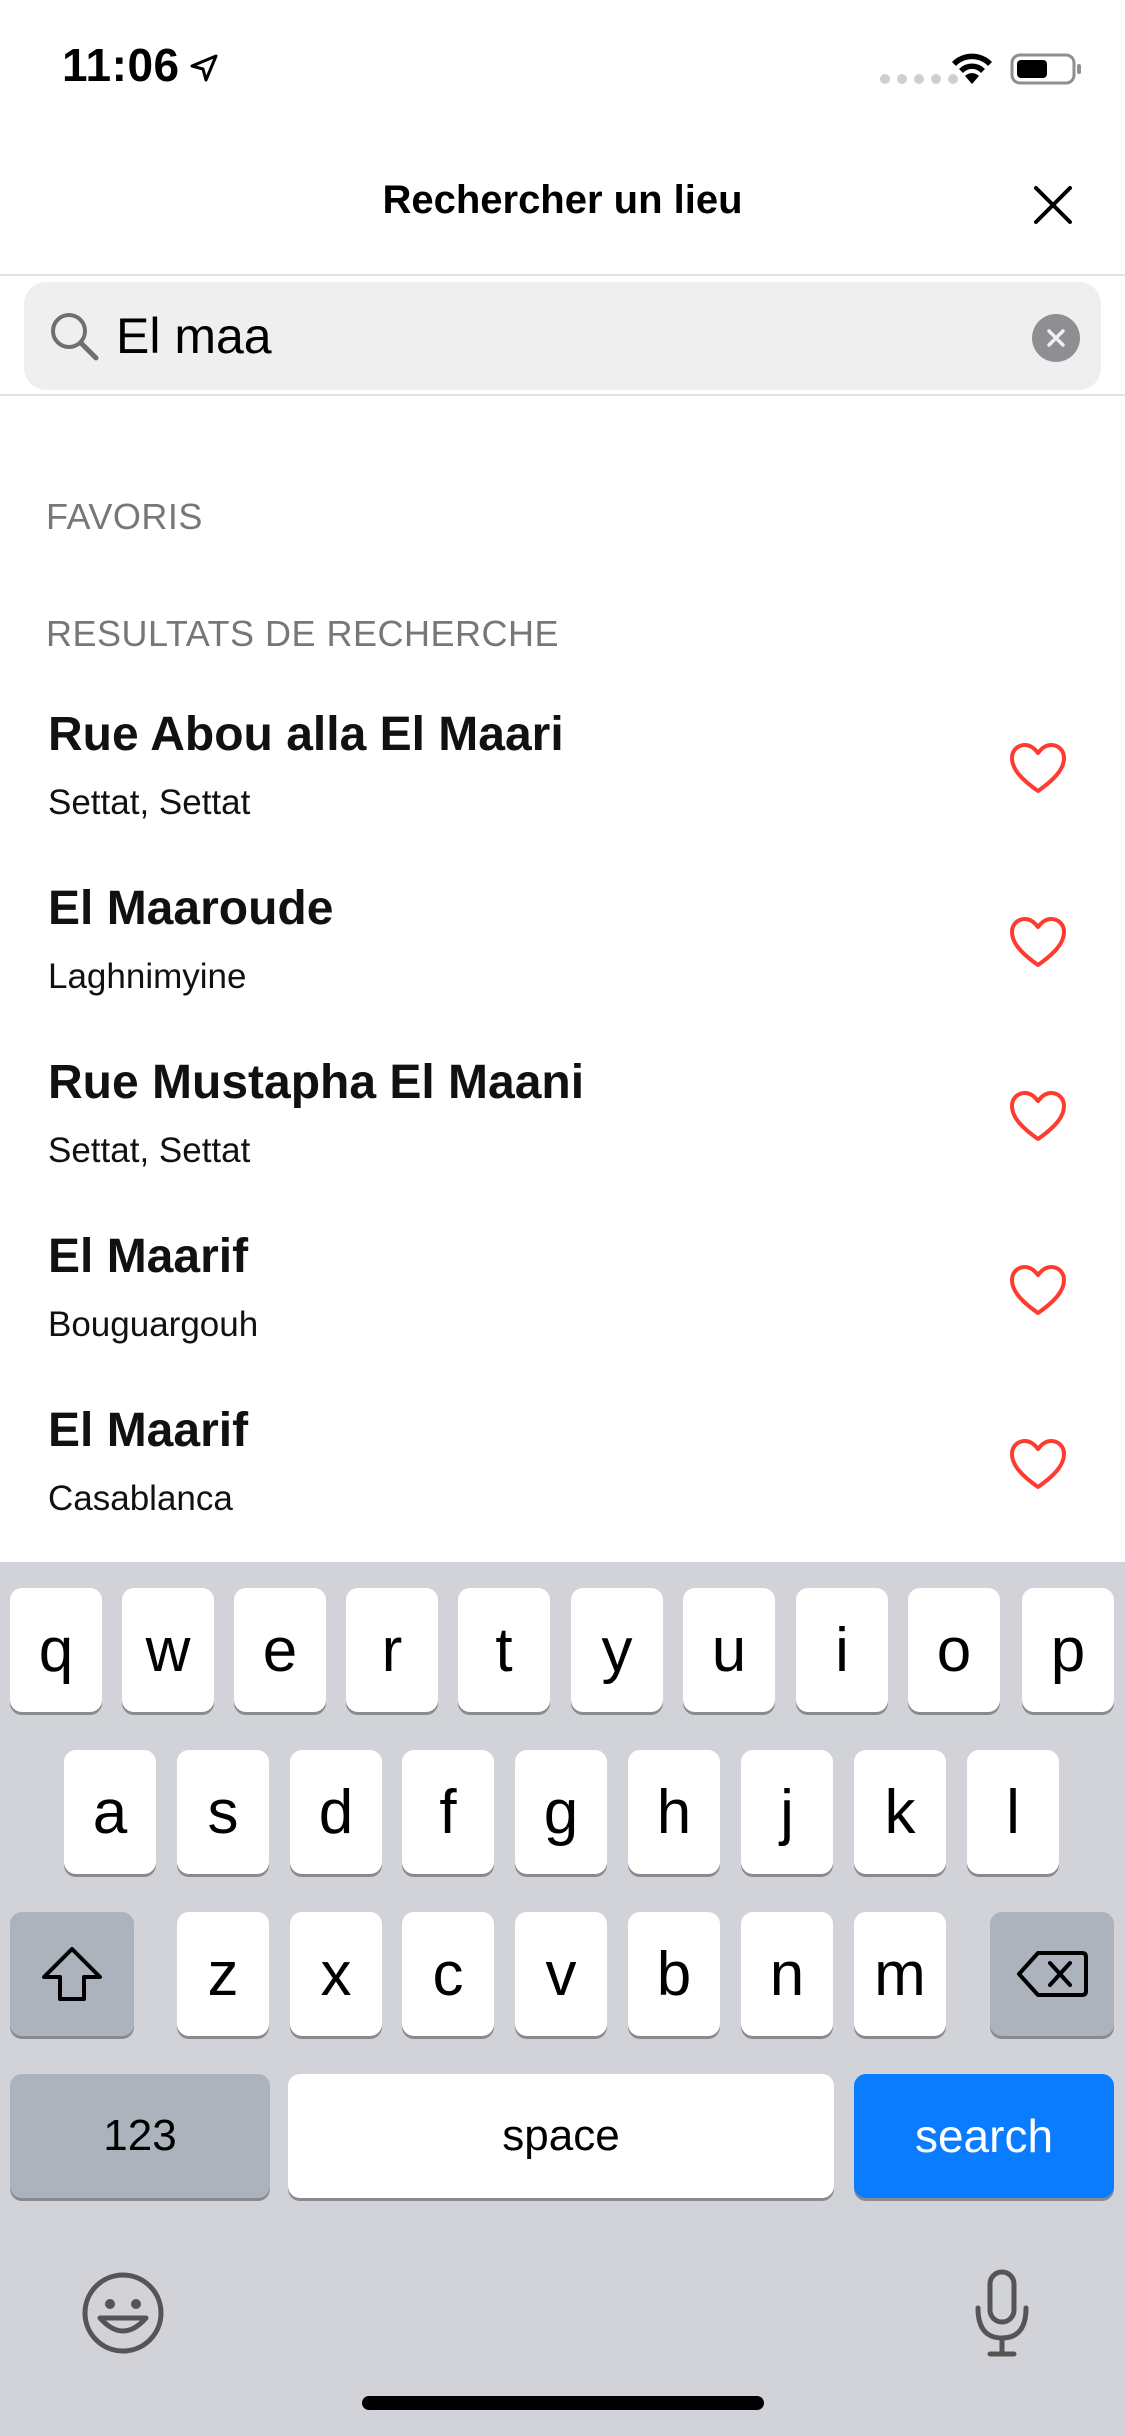  Describe the element at coordinates (448, 1974) in the screenshot. I see `key-c: c` at that location.